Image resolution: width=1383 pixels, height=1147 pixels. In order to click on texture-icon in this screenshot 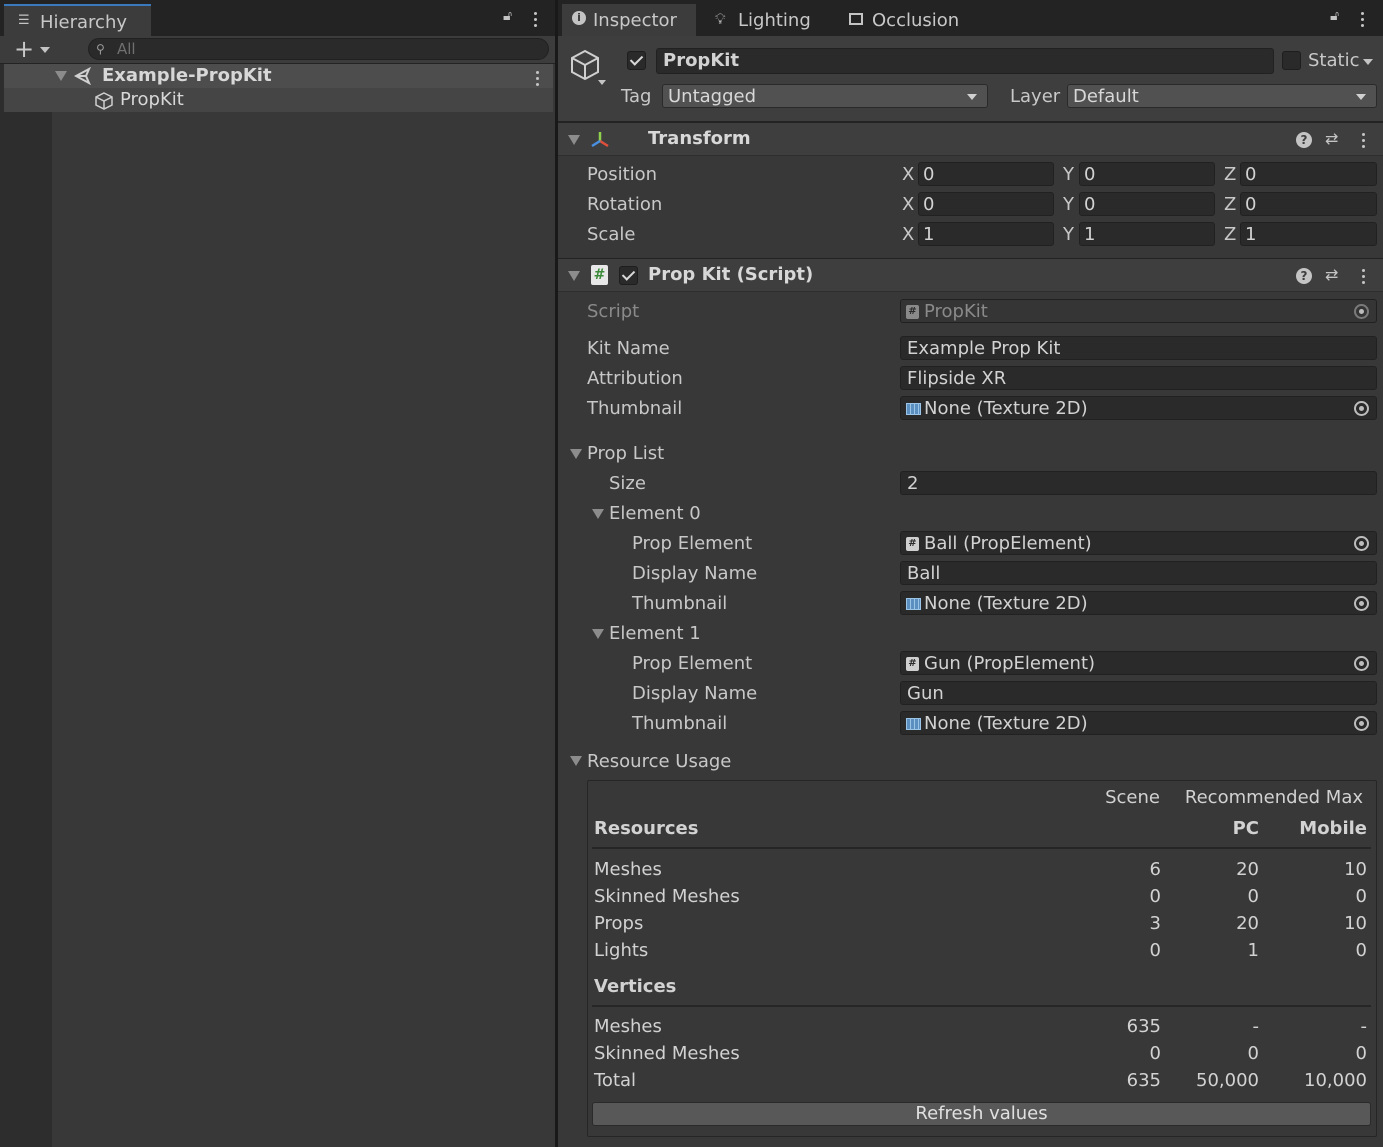, I will do `click(913, 724)`.